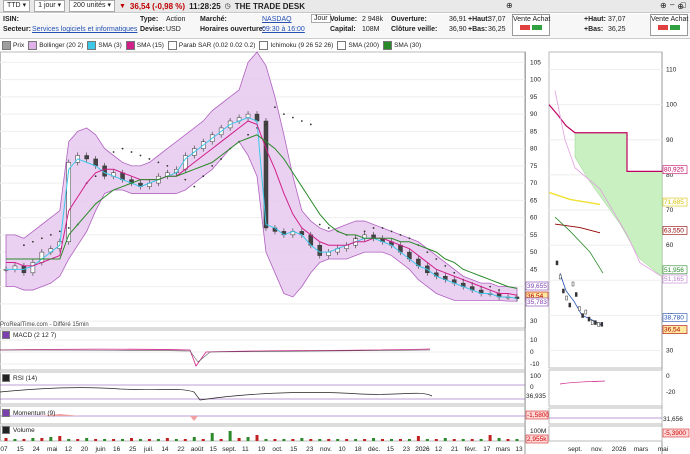 The height and width of the screenshot is (454, 690). Describe the element at coordinates (597, 449) in the screenshot. I see `weekly-date-label: nov.` at that location.